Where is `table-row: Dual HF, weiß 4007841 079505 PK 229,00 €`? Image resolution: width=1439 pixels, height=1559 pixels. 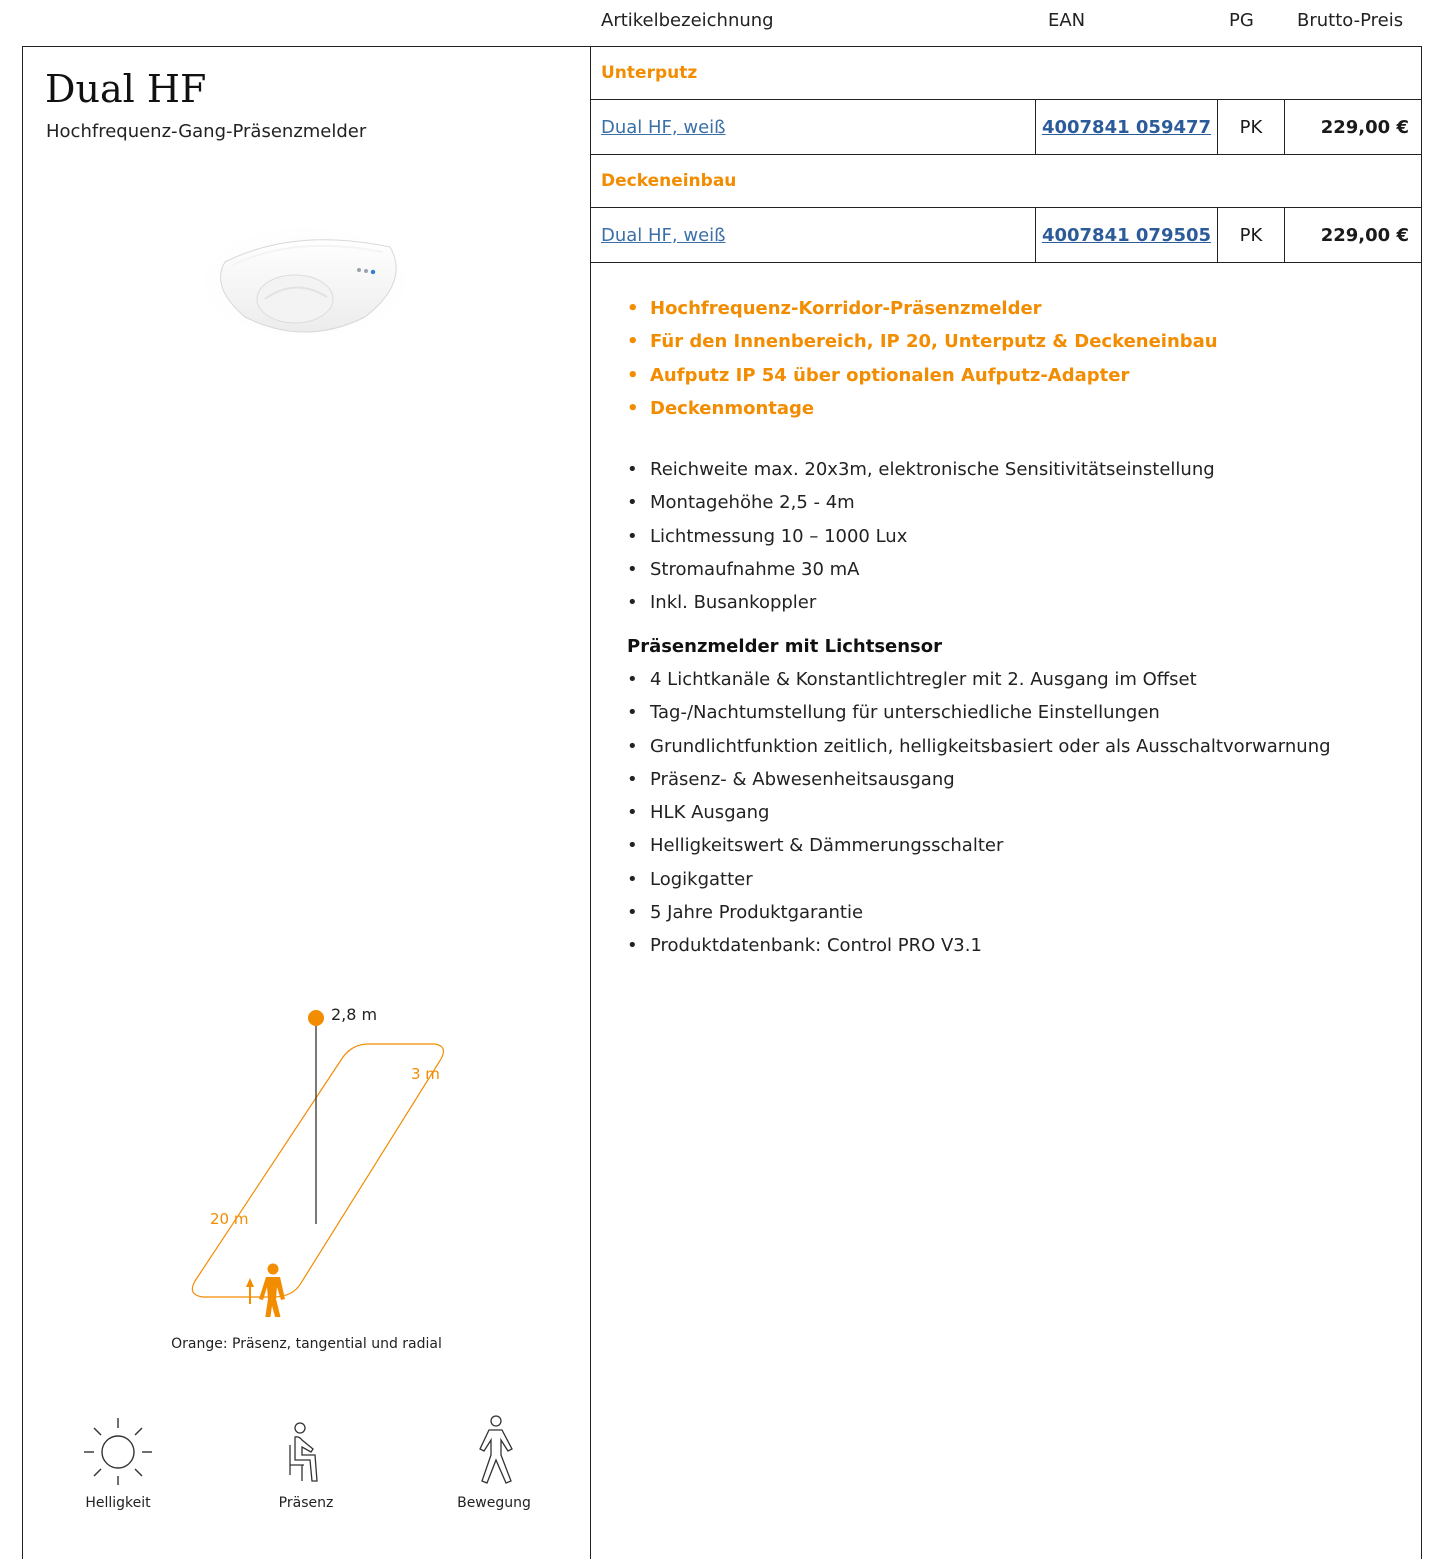 table-row: Dual HF, weiß 4007841 079505 PK 229,00 € is located at coordinates (1006, 235).